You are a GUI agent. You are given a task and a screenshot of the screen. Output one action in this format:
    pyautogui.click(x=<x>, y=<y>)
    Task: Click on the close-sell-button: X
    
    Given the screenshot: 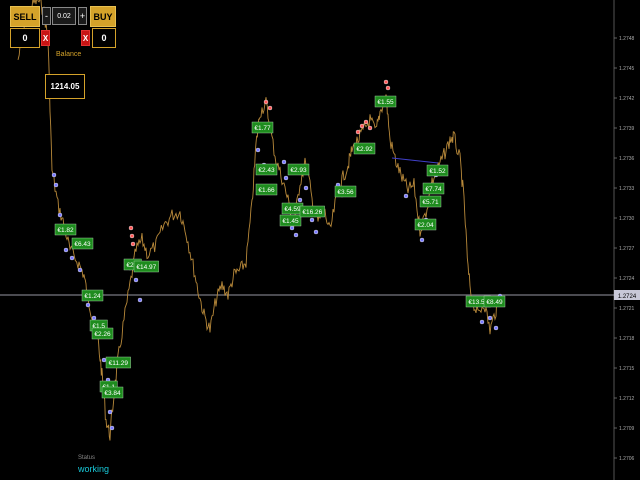 What is the action you would take?
    pyautogui.click(x=45, y=38)
    